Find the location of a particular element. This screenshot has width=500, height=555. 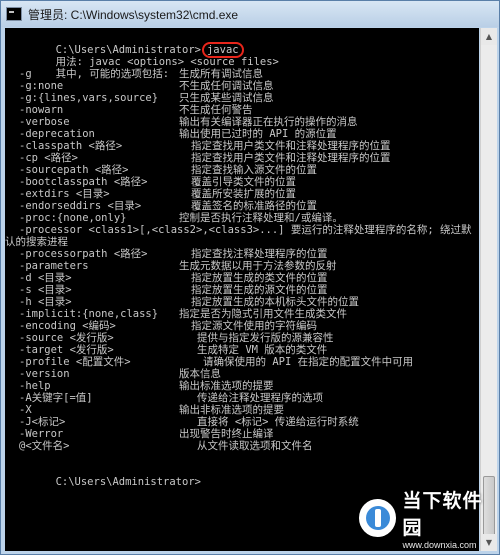

intro-line: 其中, 可能的选项包括: is located at coordinates (242, 68).